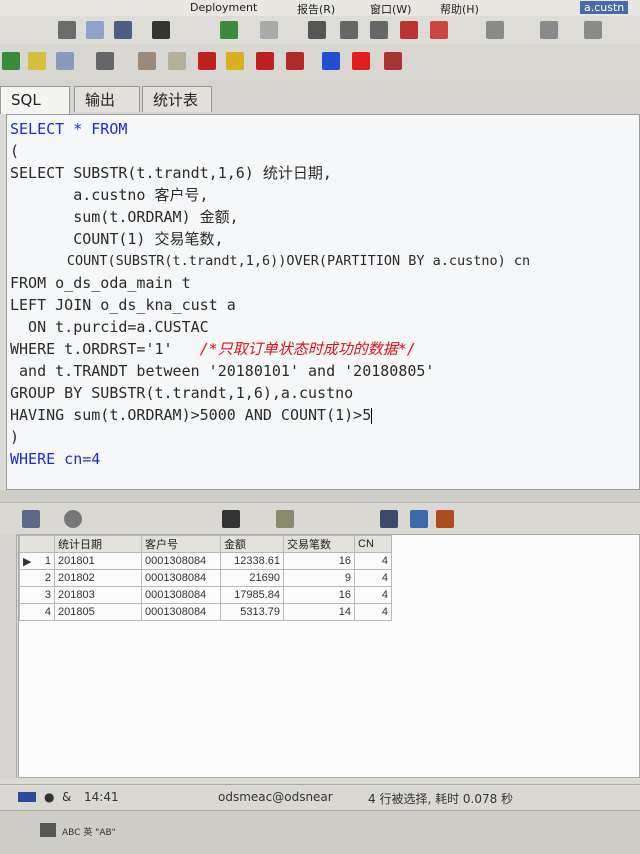 The height and width of the screenshot is (854, 640). I want to click on open-file-icon, so click(65, 61).